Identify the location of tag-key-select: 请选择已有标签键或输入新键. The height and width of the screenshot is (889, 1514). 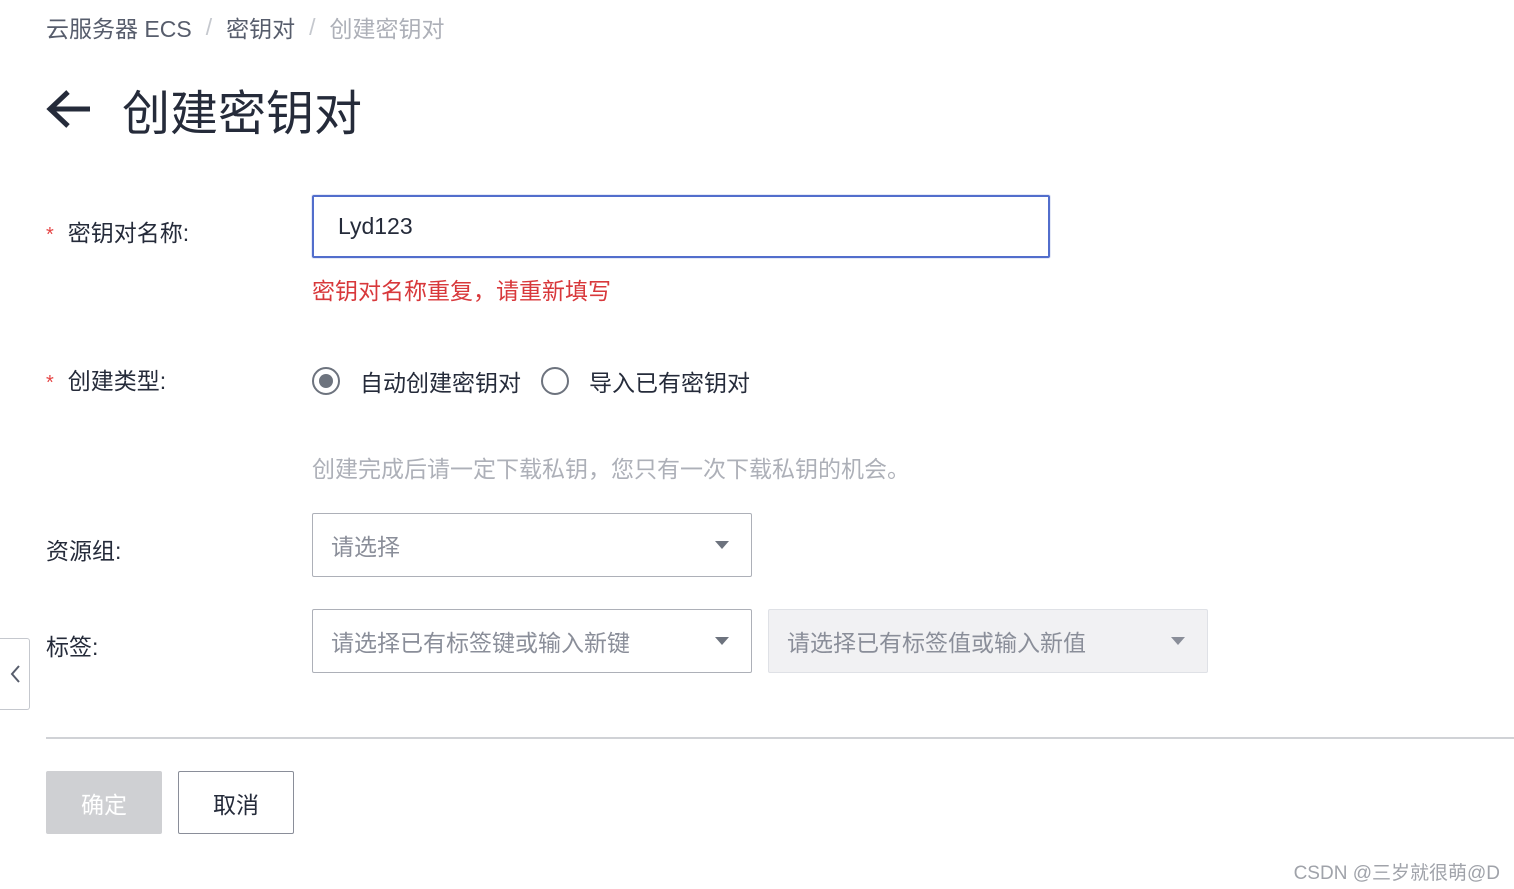
(532, 641).